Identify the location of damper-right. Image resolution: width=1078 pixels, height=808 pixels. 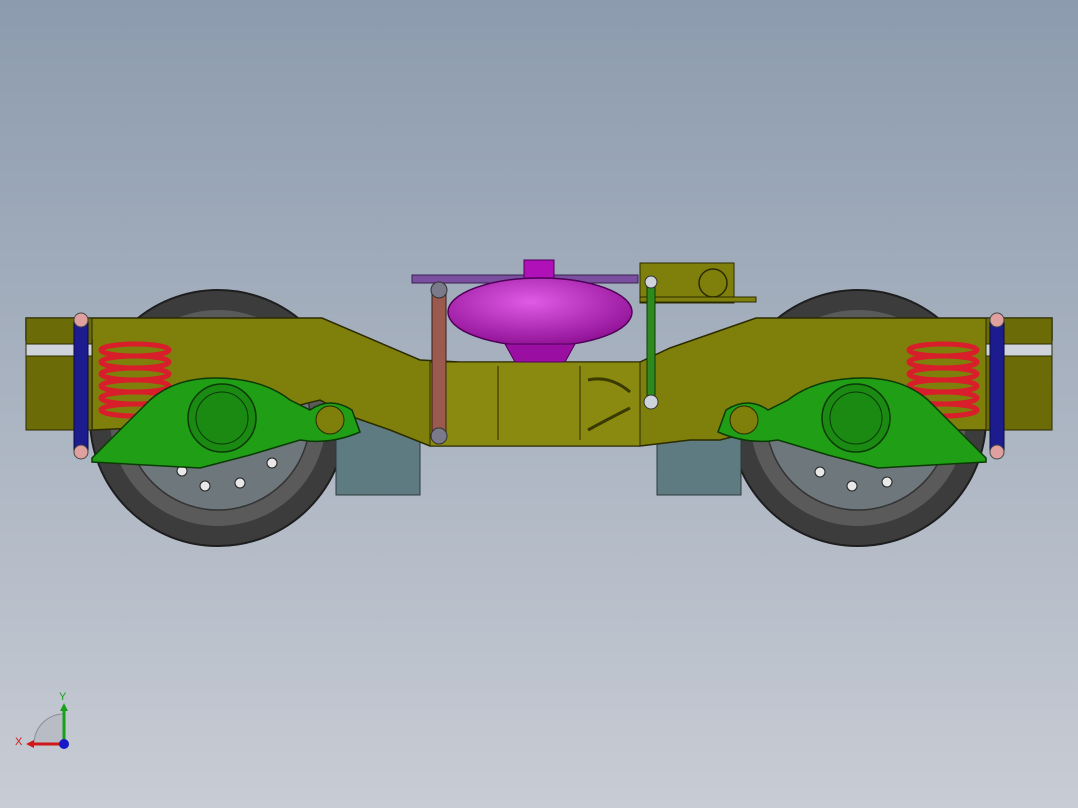
(997, 386).